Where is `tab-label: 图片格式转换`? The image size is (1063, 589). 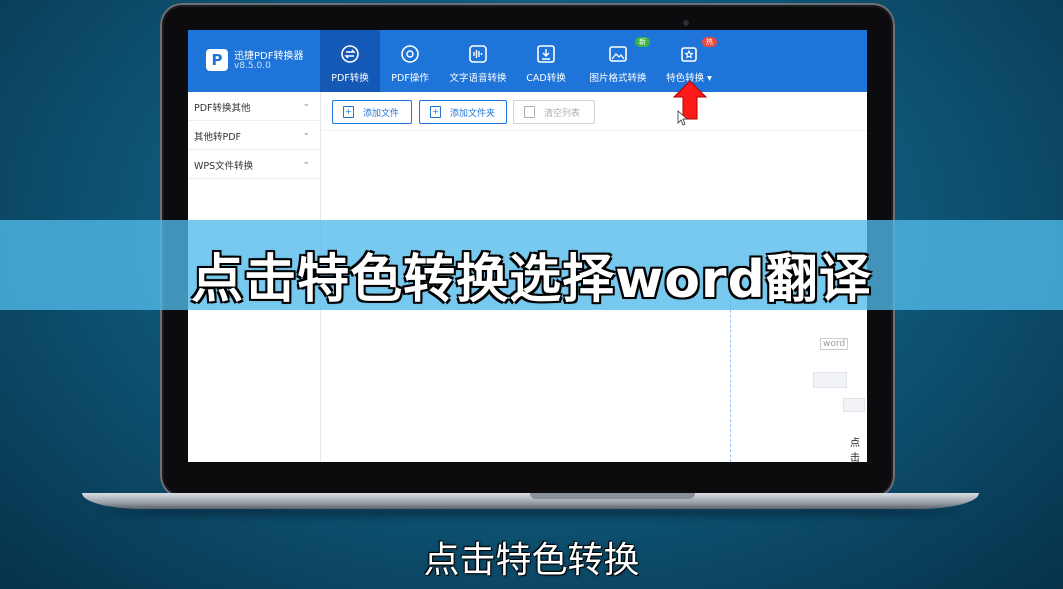
tab-label: 图片格式转换 is located at coordinates (618, 78).